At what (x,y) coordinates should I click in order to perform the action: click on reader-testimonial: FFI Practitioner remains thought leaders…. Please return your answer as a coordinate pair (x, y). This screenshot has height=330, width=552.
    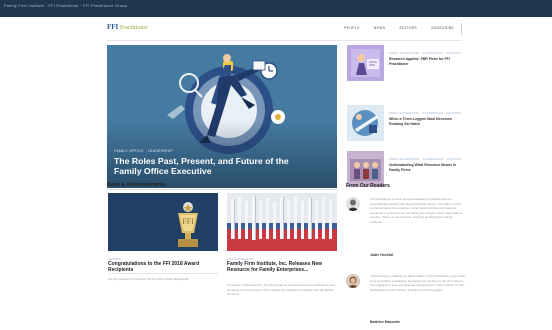
    Looking at the image, I should click on (406, 228).